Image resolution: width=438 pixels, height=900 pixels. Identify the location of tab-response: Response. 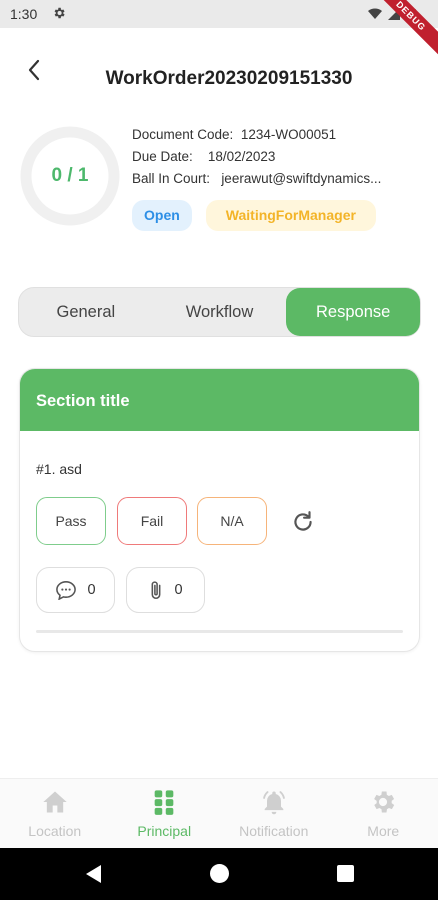
(353, 312).